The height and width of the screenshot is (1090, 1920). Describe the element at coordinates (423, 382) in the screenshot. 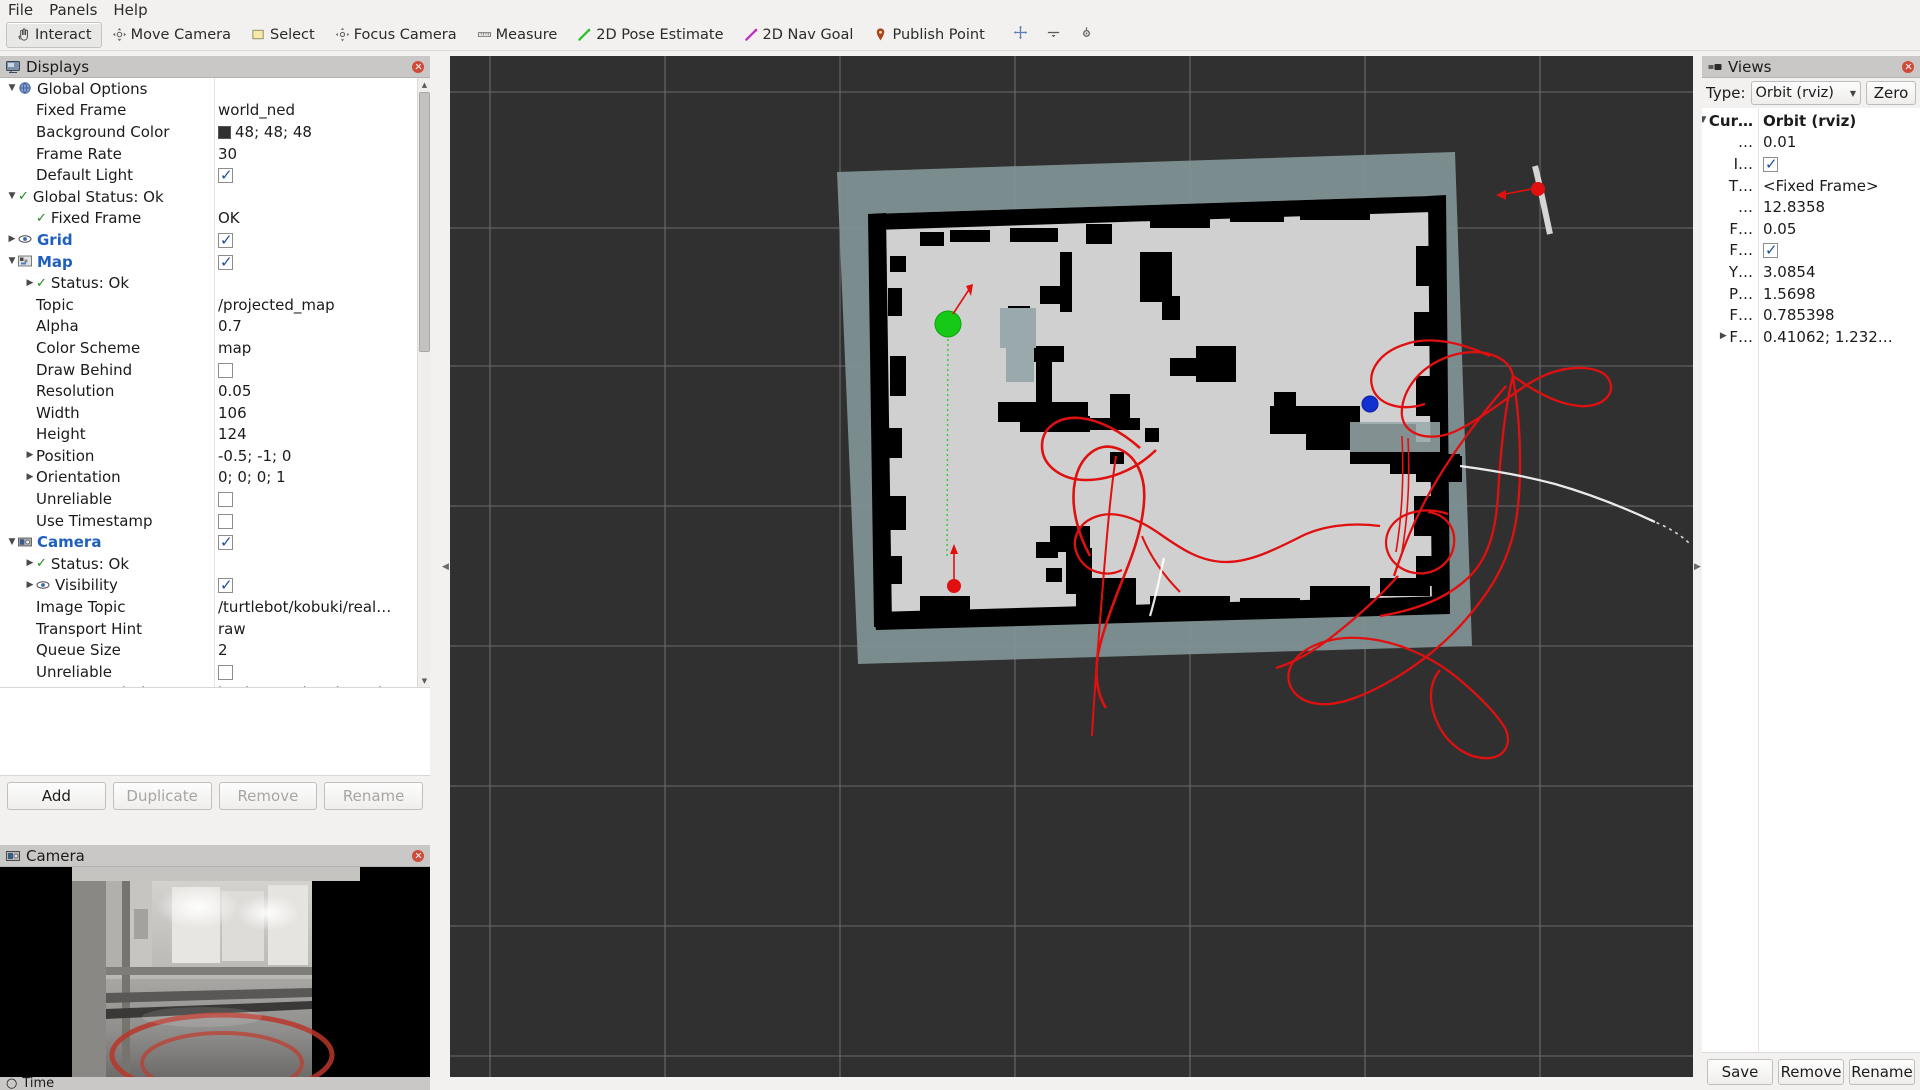

I see `displays-scrollbar: ▲ ▼` at that location.